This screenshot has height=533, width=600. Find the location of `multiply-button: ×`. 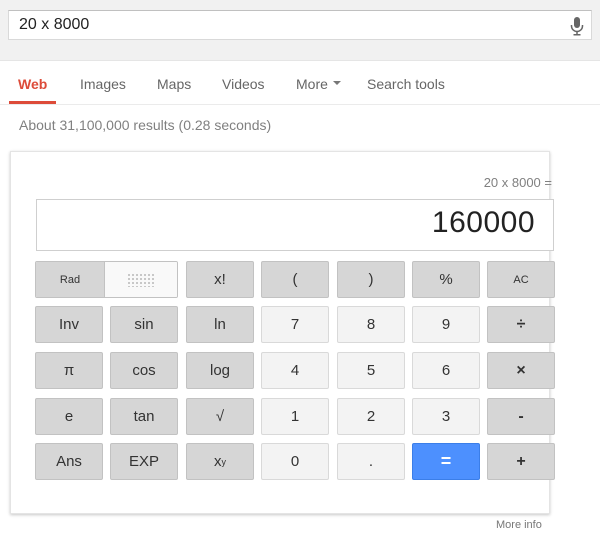

multiply-button: × is located at coordinates (521, 370).